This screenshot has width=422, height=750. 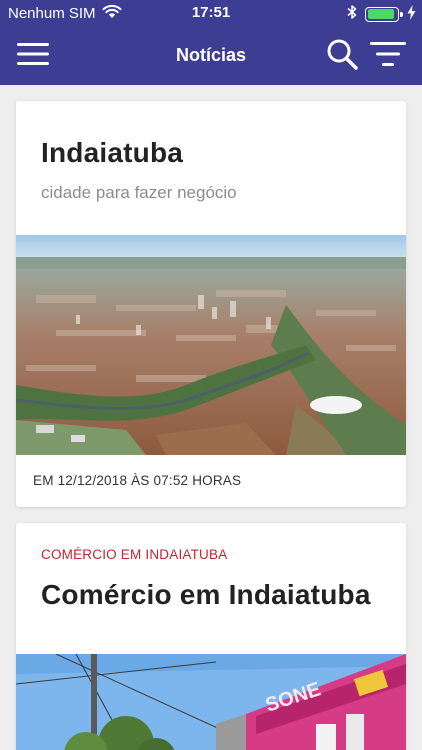 I want to click on filter-button, so click(x=388, y=56).